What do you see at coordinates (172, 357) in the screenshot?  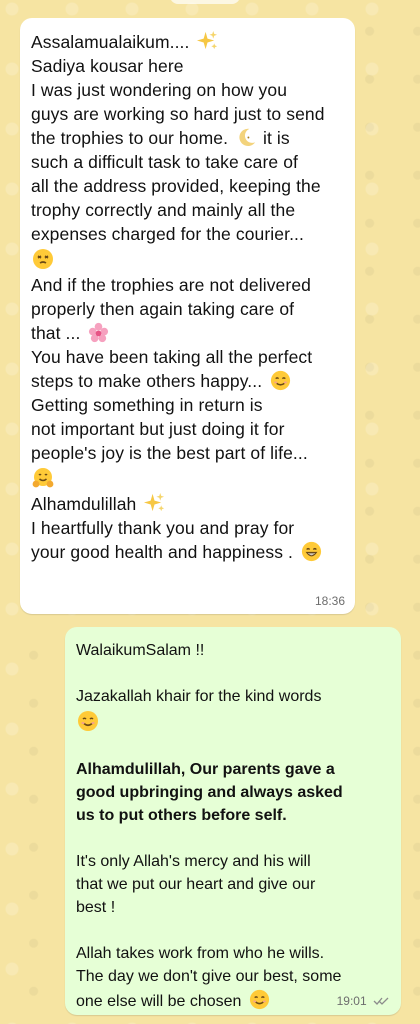 I see `message-line: You have been taking all the perfect` at bounding box center [172, 357].